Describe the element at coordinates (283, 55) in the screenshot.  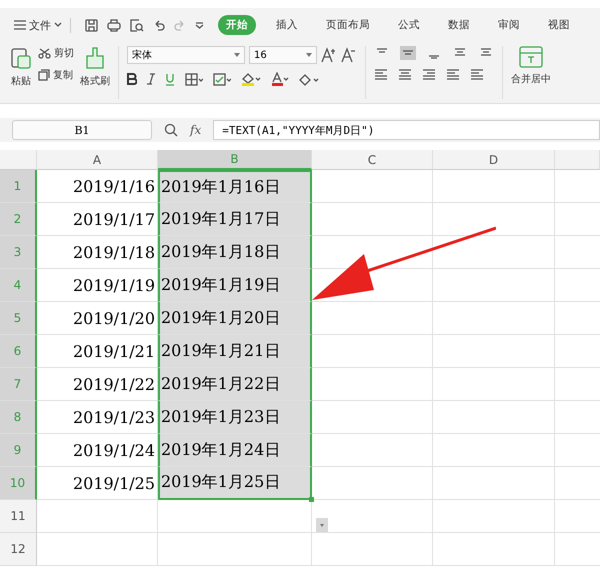
I see `font-size-field: 16` at that location.